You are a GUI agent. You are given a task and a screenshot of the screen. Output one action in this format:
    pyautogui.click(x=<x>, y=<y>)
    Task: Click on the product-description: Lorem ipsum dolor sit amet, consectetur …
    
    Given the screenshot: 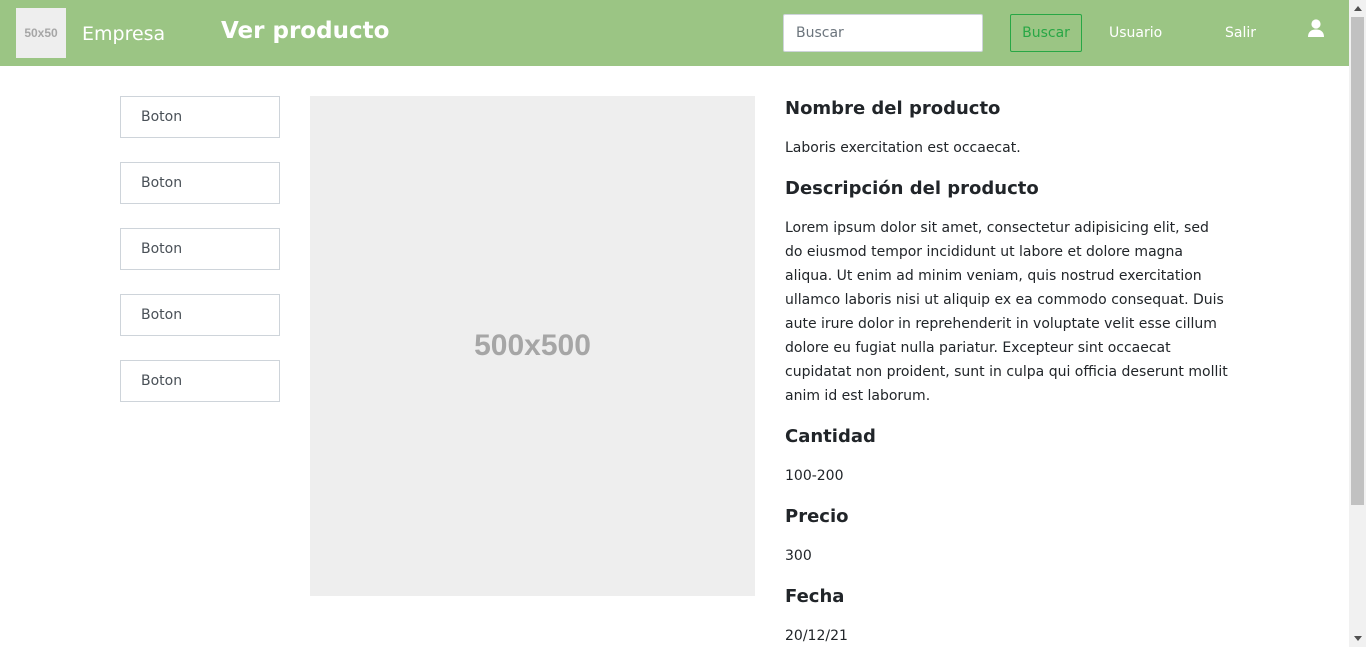 What is the action you would take?
    pyautogui.click(x=1006, y=312)
    